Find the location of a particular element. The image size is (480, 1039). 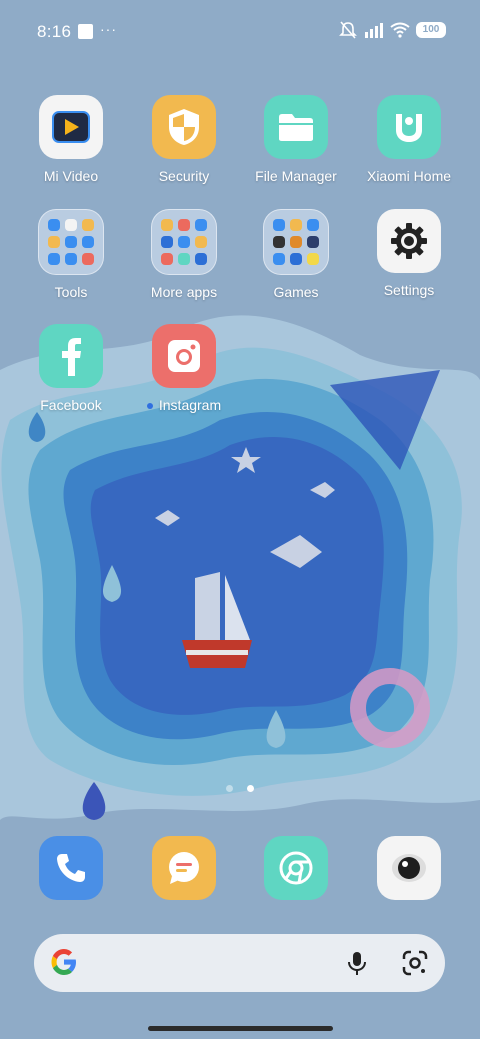

app-label: Facebook is located at coordinates (71, 405).